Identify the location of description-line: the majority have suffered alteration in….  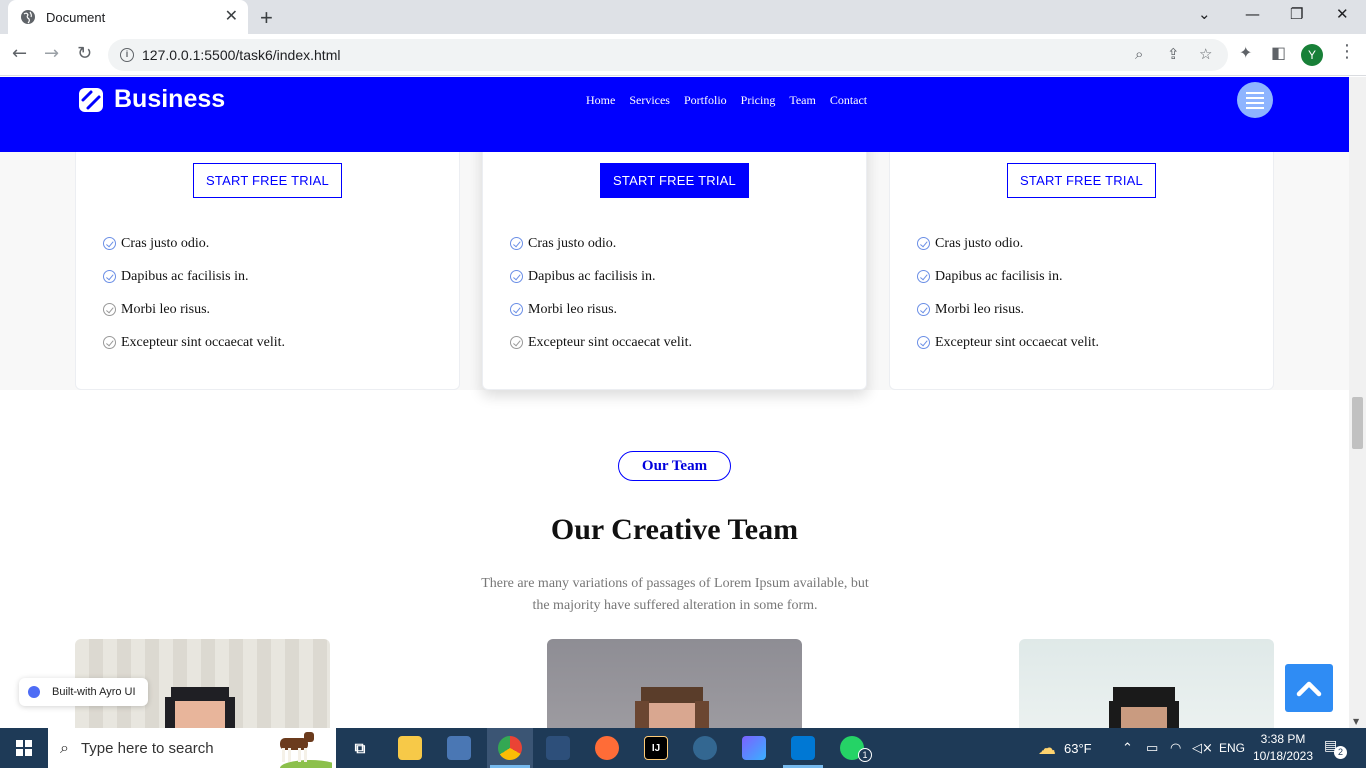
(675, 605).